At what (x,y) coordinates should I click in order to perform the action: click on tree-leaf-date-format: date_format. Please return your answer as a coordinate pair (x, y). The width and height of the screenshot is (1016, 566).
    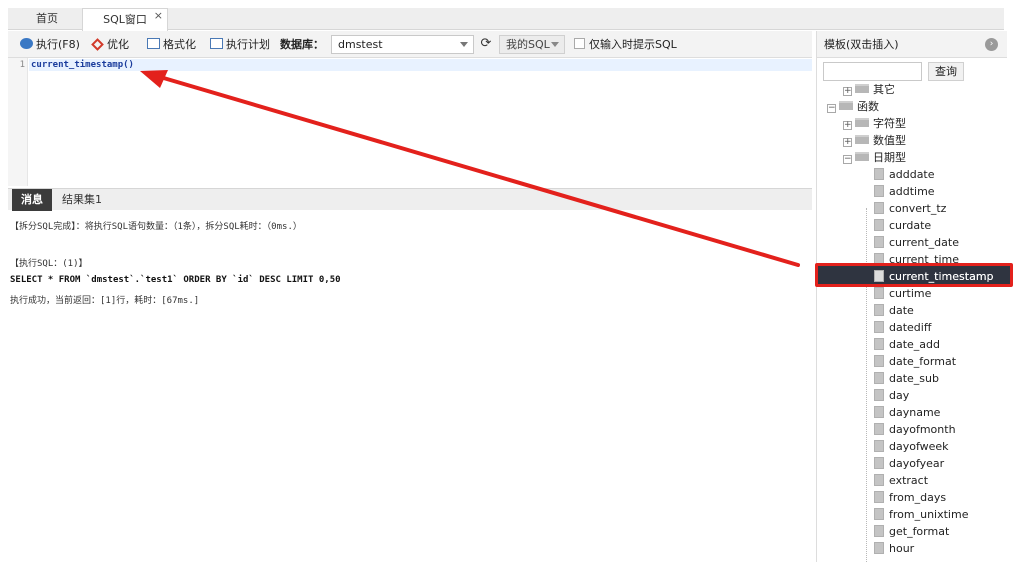
    Looking at the image, I should click on (915, 361).